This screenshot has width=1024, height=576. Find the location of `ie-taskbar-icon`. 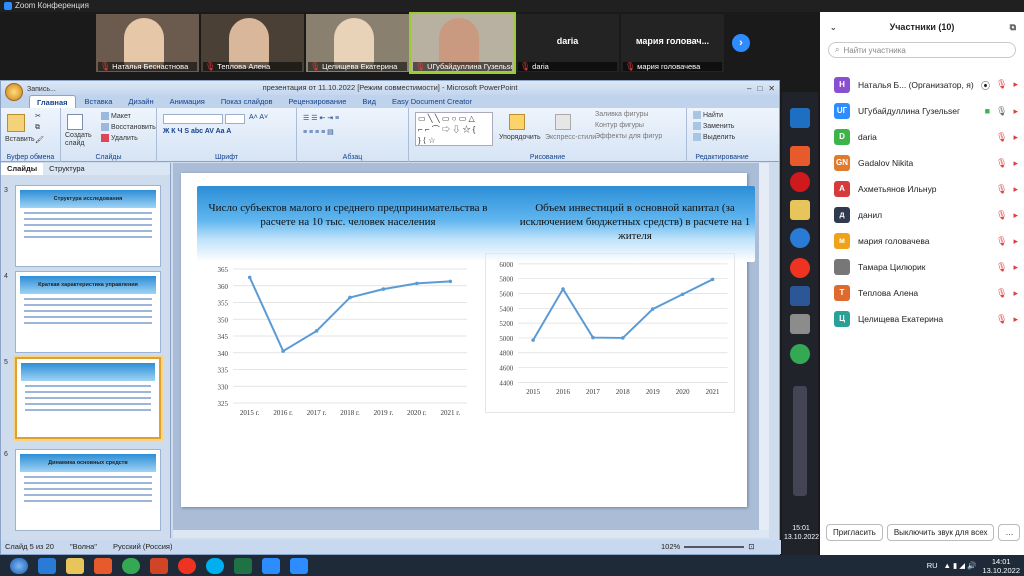

ie-taskbar-icon is located at coordinates (47, 565).